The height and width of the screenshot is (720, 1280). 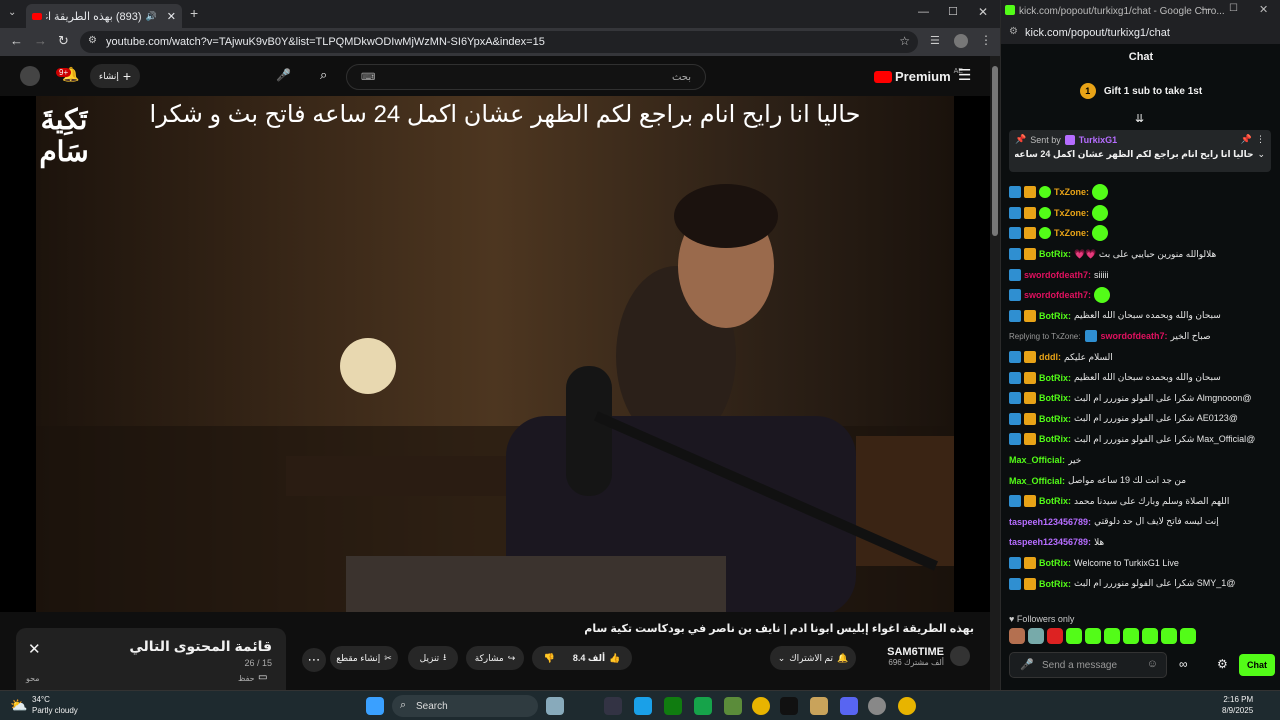 What do you see at coordinates (104, 16) in the screenshot?
I see `tab-youtube: (893) بهذه الطريقة اغواء إبليس 🔊 ✕` at bounding box center [104, 16].